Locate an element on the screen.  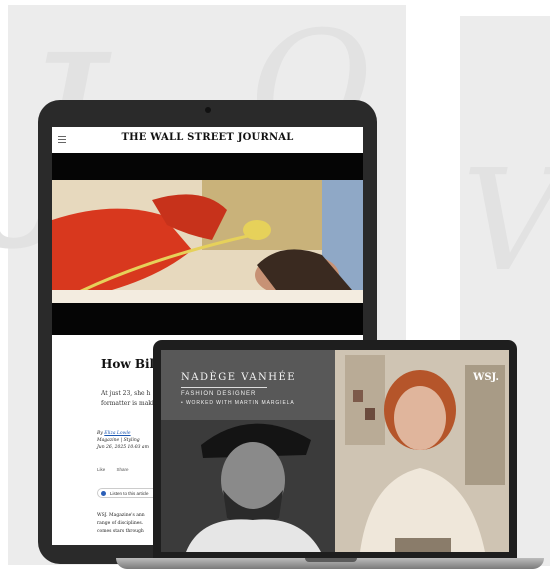
wsj-logo: WSJ. is located at coordinates (486, 377).